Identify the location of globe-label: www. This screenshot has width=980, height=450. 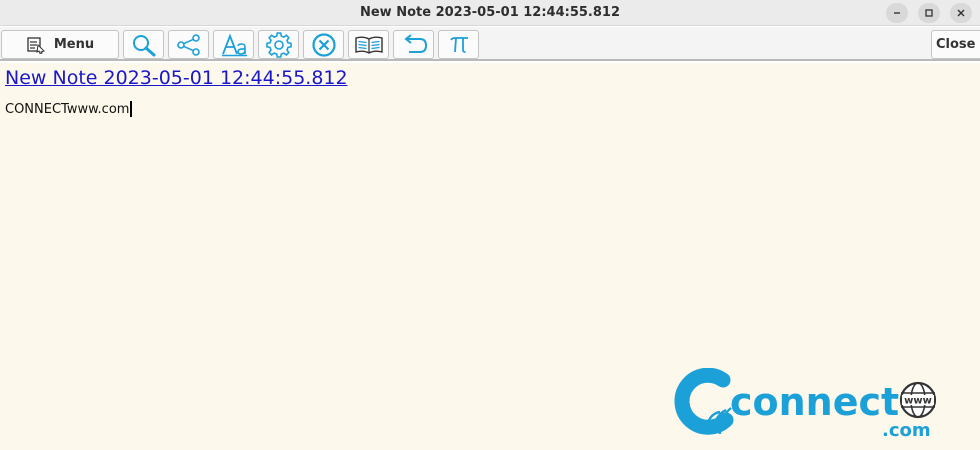
(918, 401).